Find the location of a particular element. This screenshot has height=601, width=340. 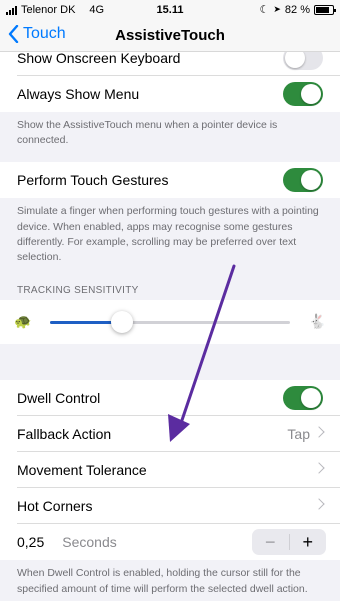

fallback-action-label: Fallback Action is located at coordinates (64, 434).